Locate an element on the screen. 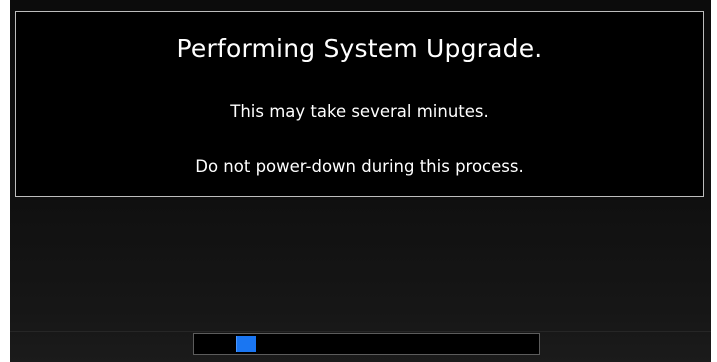 The width and height of the screenshot is (717, 362). upgrade-title: Performing System Upgrade. is located at coordinates (359, 48).